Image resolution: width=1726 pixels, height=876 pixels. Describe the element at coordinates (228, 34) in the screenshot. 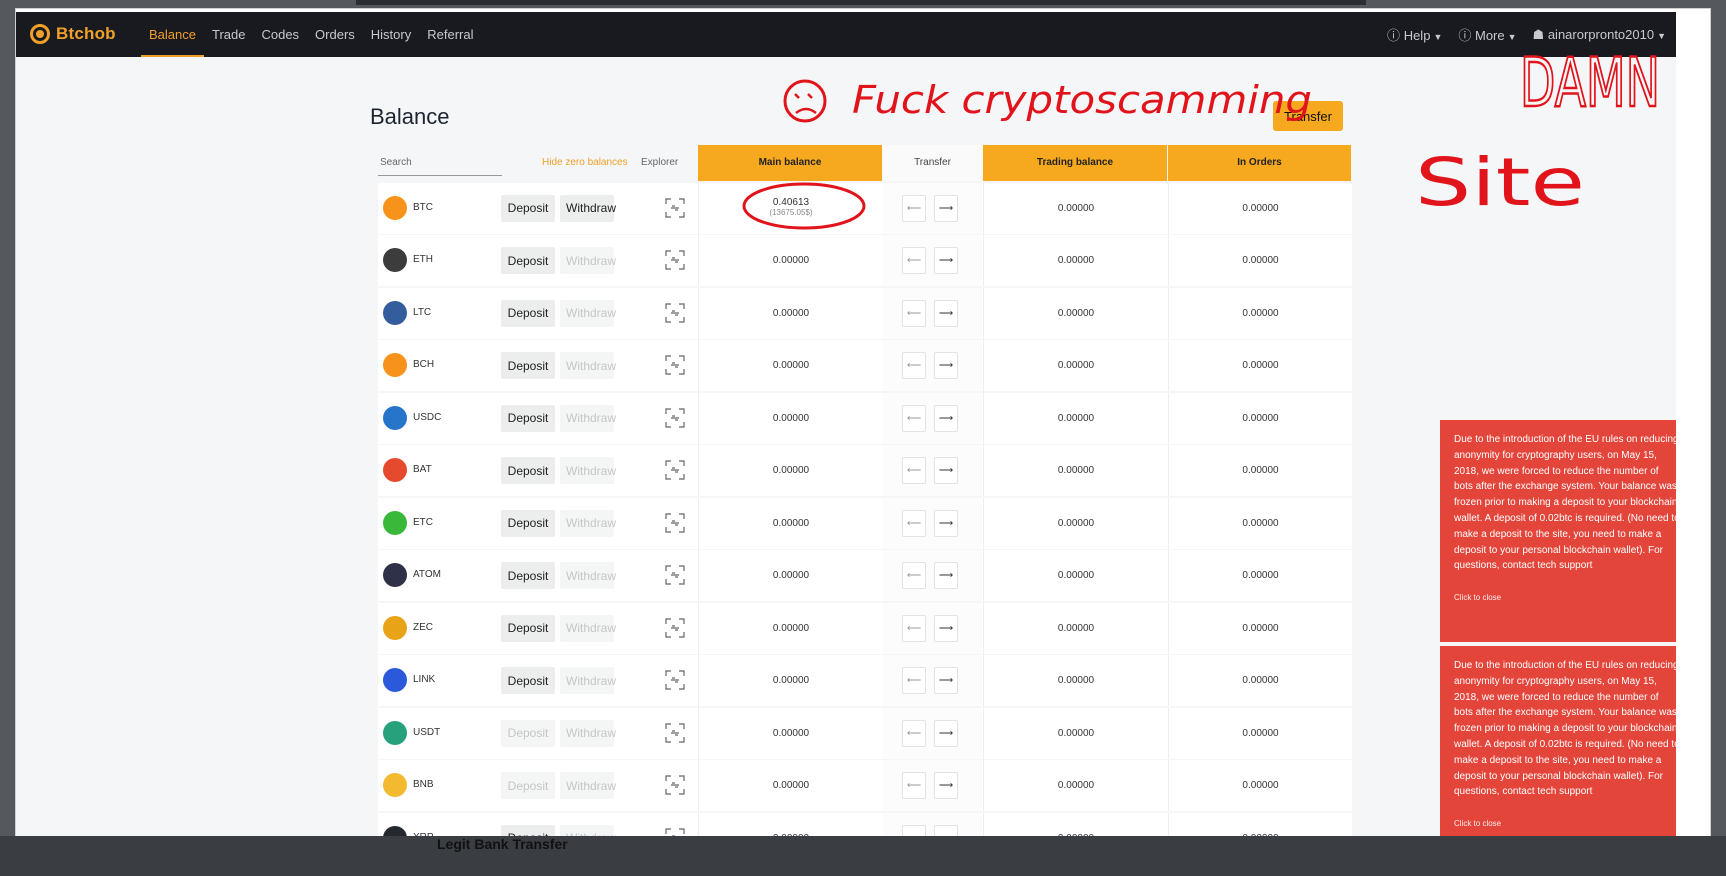

I see `nav-trade: Trade` at that location.